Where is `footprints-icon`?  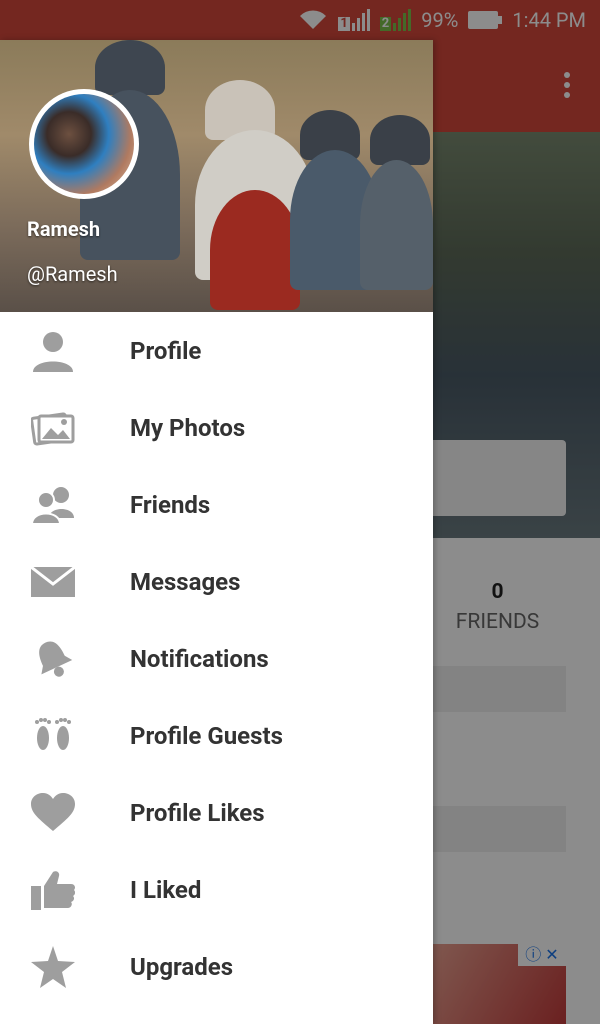 footprints-icon is located at coordinates (53, 736).